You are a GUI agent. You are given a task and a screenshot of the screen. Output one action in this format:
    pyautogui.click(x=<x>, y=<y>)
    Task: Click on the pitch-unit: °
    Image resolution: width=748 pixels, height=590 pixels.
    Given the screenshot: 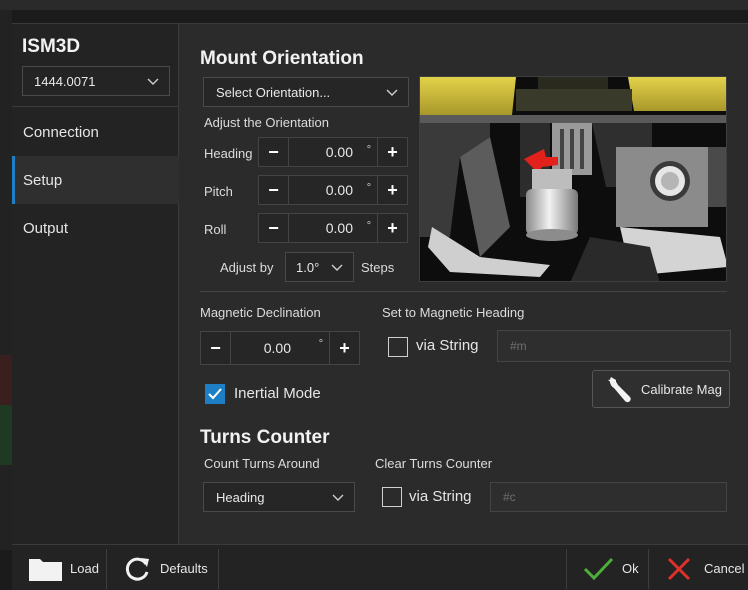 What is the action you would take?
    pyautogui.click(x=369, y=188)
    